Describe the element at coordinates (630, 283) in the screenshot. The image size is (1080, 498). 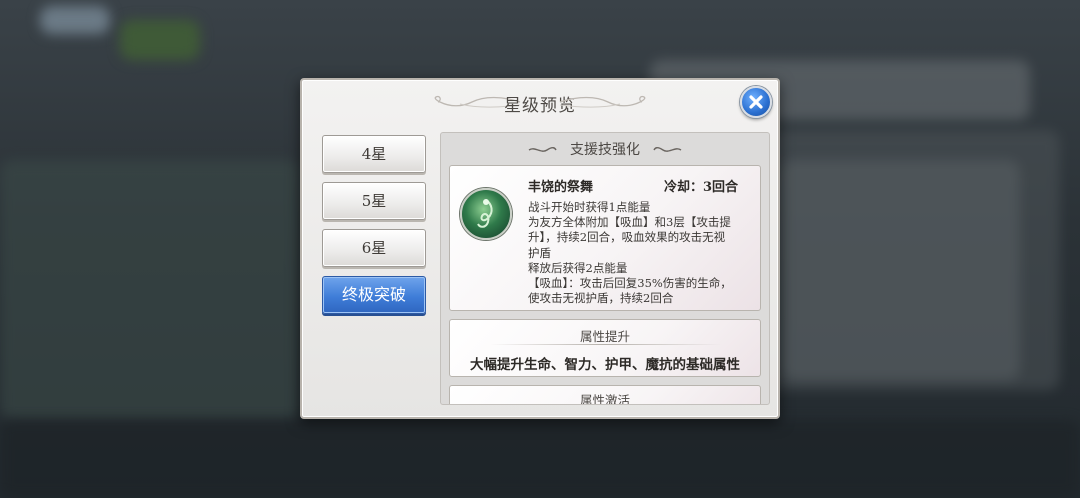
I see `skill-desc-line: 【吸血】：攻击后回复35%伤害的生命，` at that location.